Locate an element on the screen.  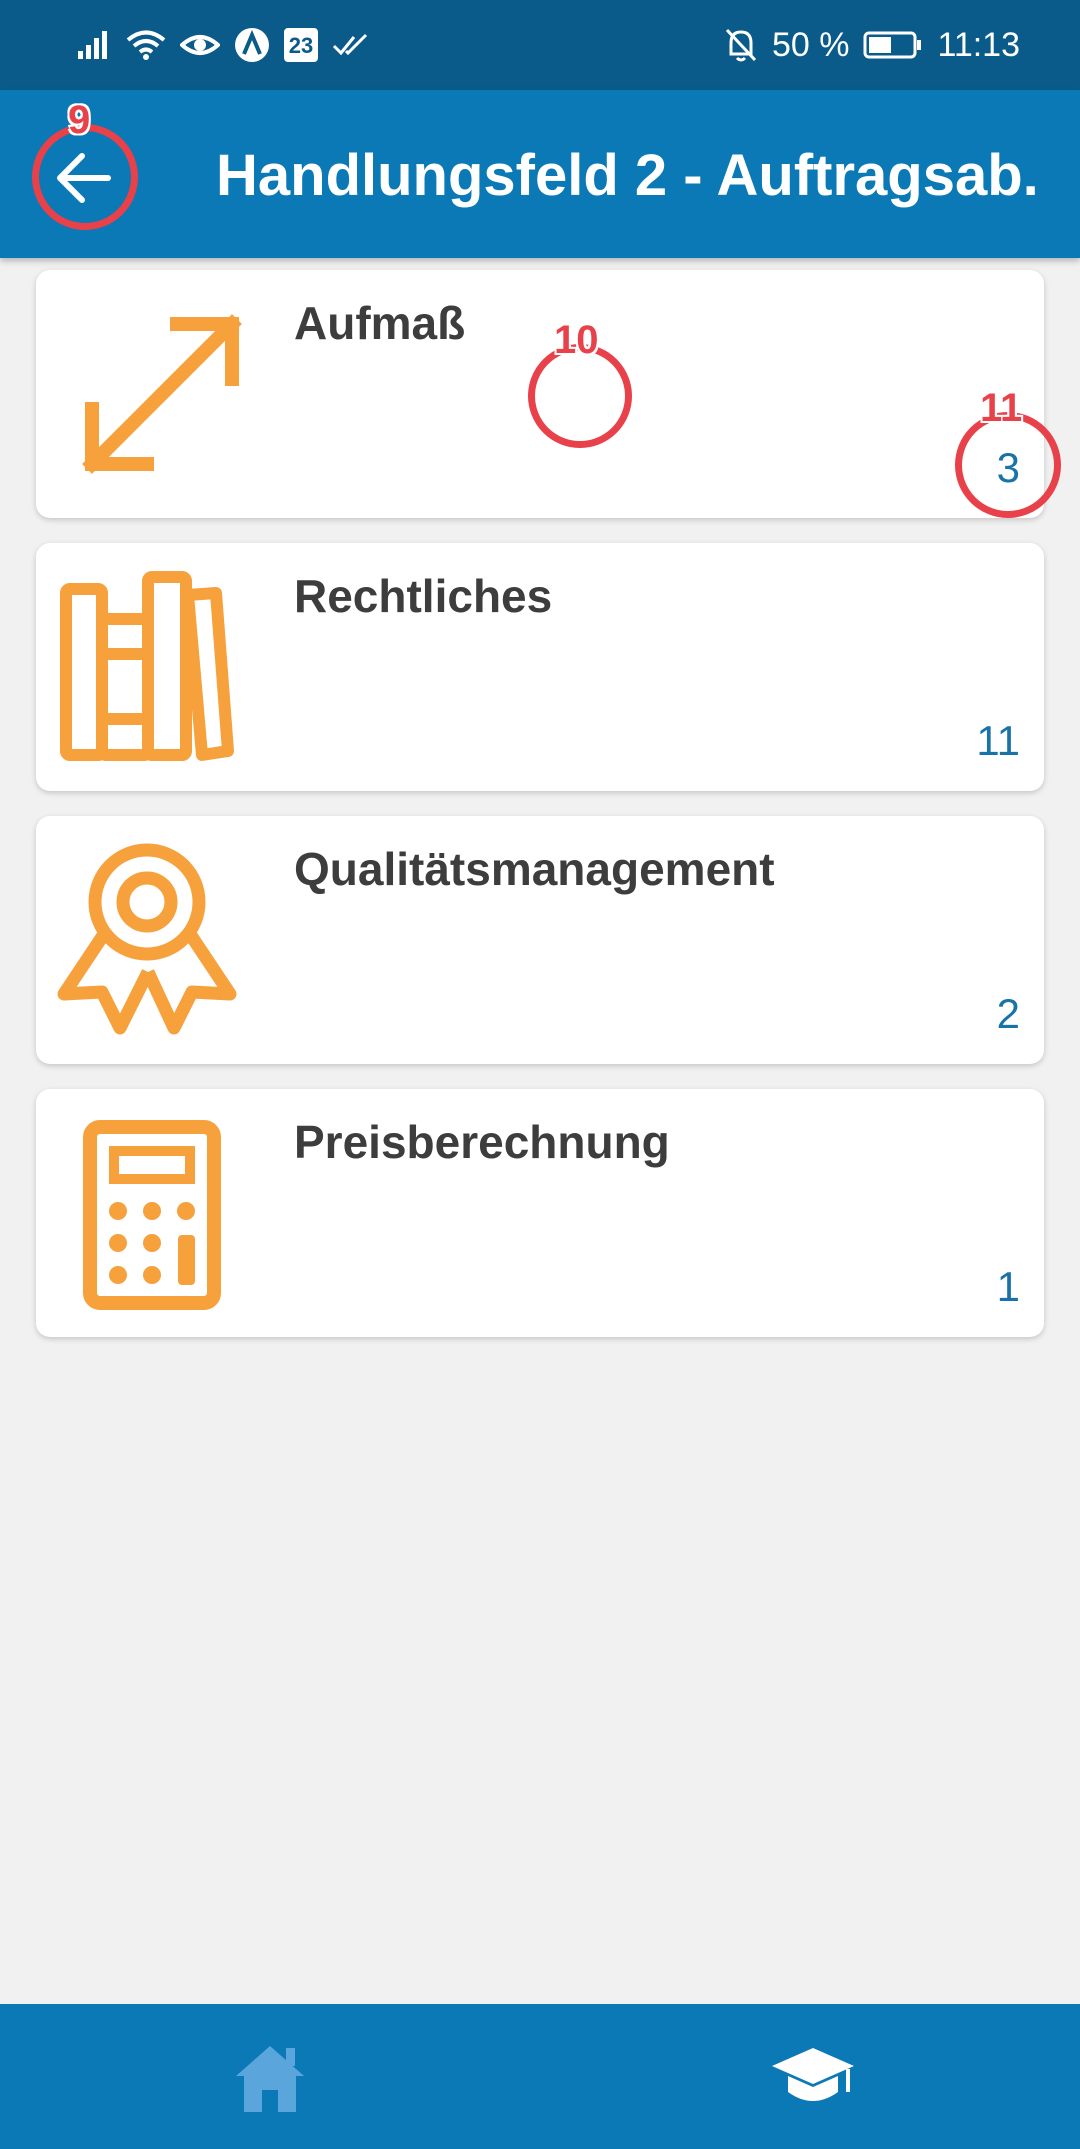
books-icon is located at coordinates (147, 666).